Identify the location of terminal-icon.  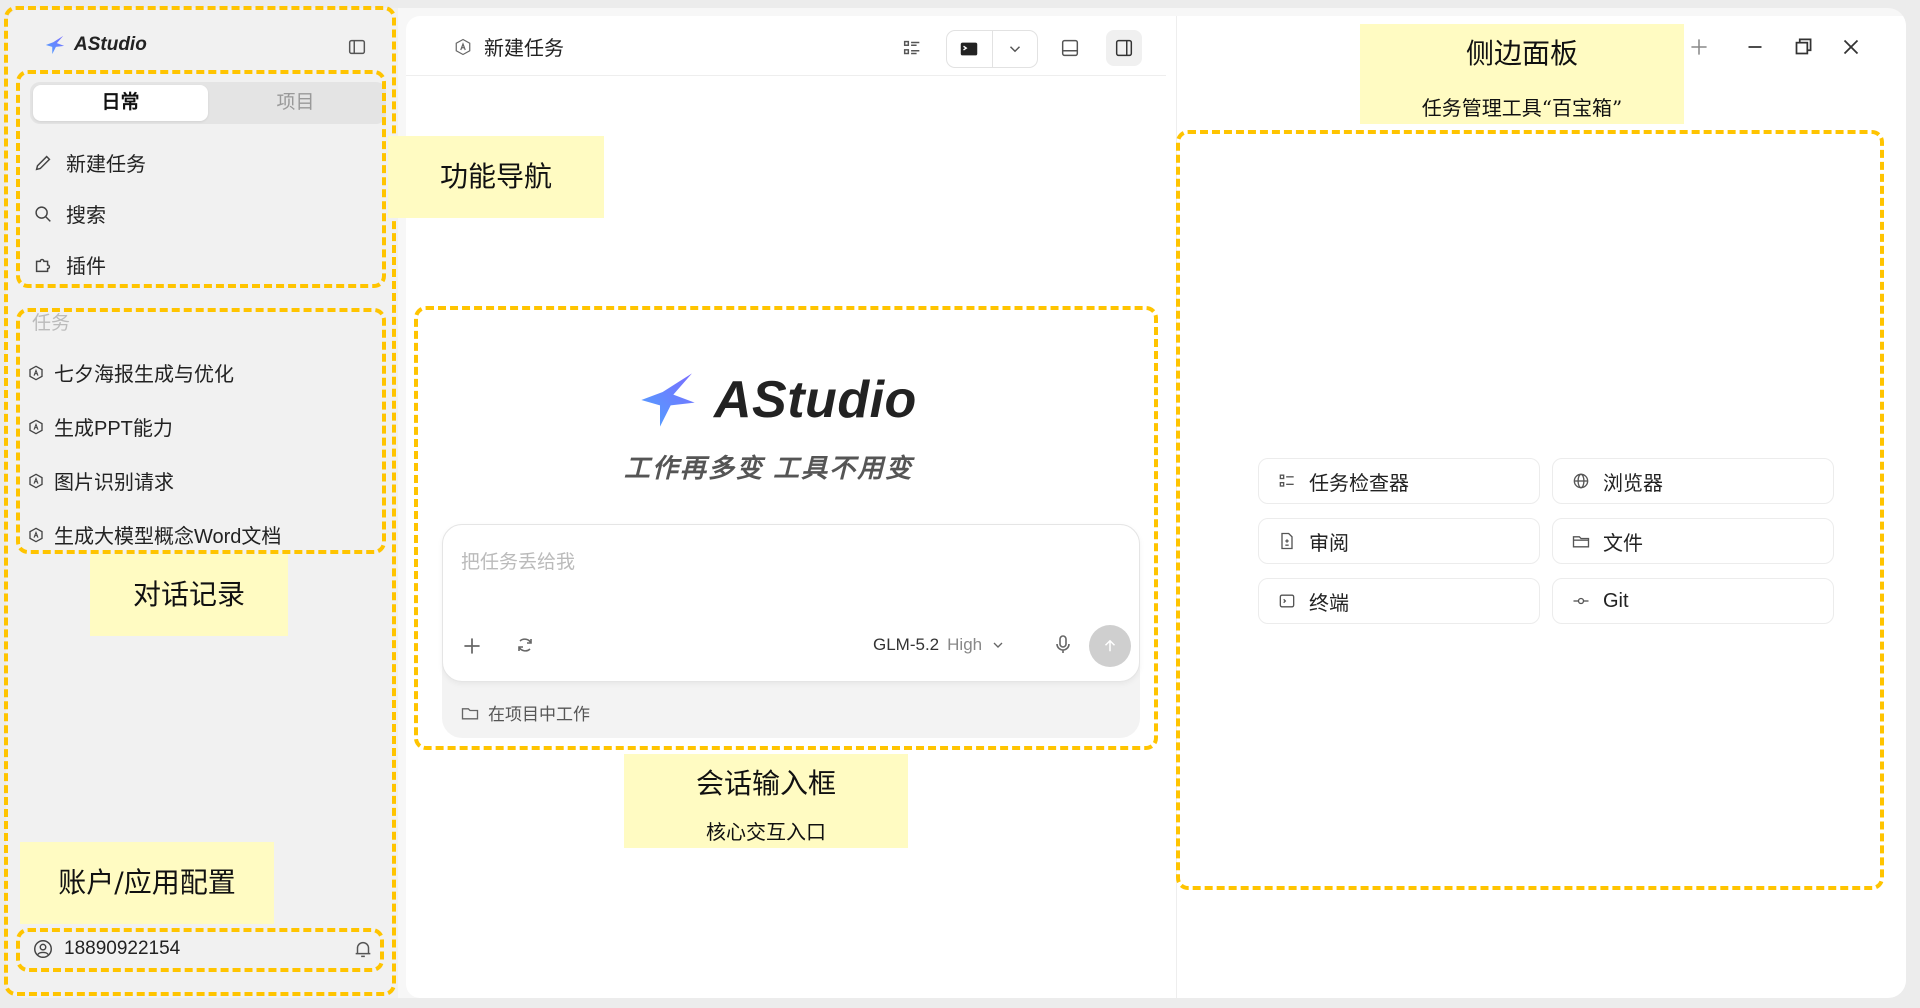
(969, 49).